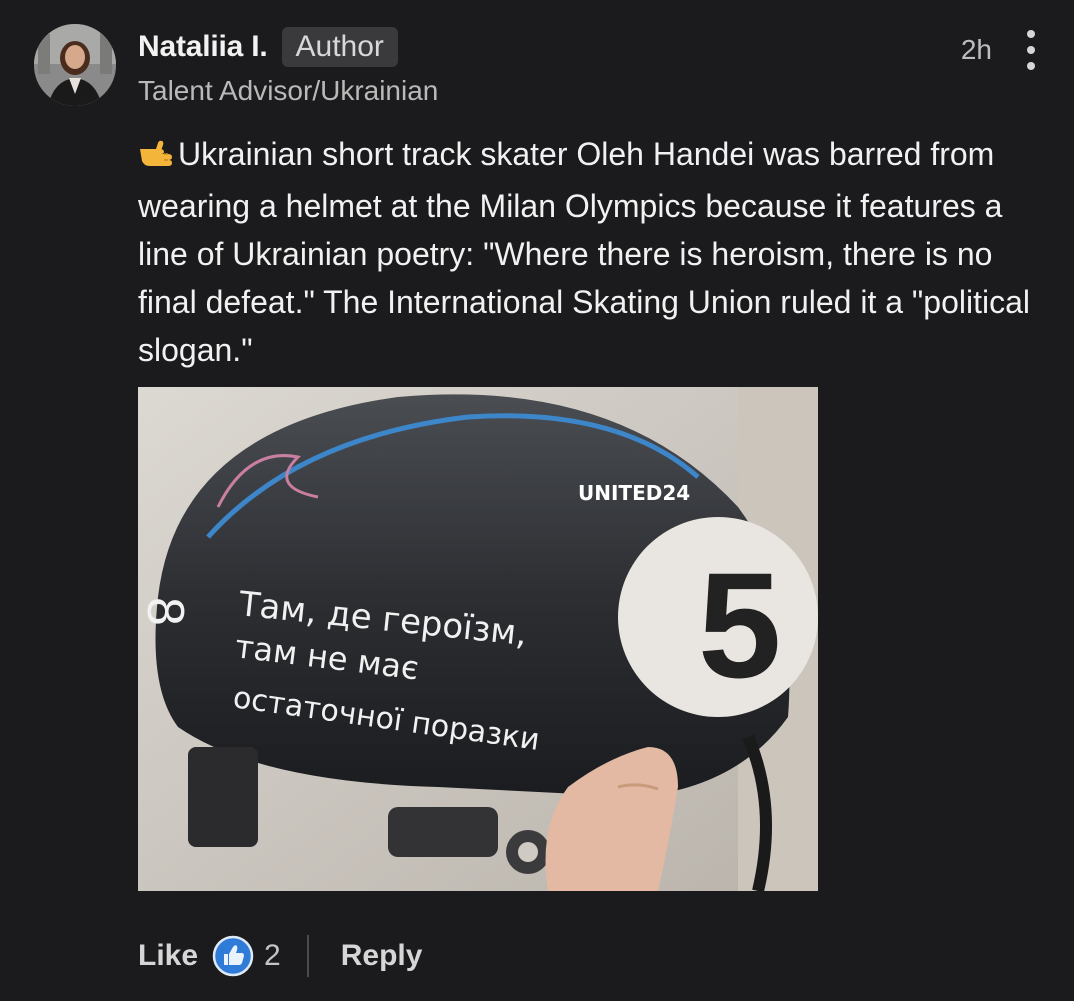 This screenshot has height=1001, width=1074. I want to click on avatar, so click(75, 65).